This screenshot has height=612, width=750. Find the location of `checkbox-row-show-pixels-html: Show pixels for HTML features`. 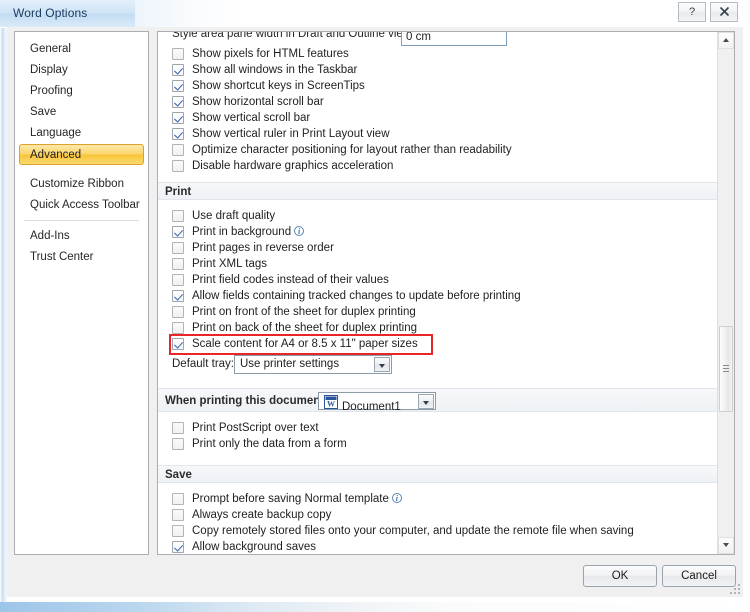

checkbox-row-show-pixels-html: Show pixels for HTML features is located at coordinates (438, 54).